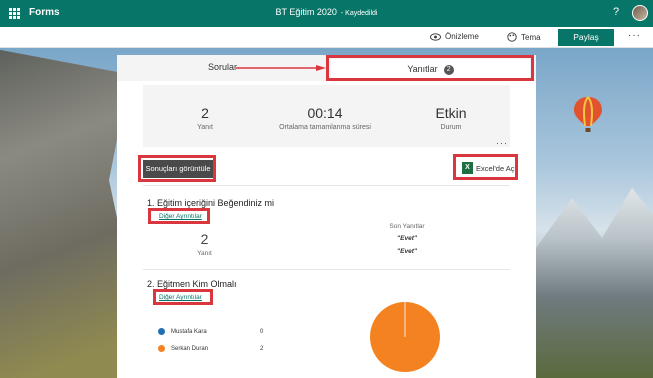  I want to click on status-value: Etkin, so click(451, 113).